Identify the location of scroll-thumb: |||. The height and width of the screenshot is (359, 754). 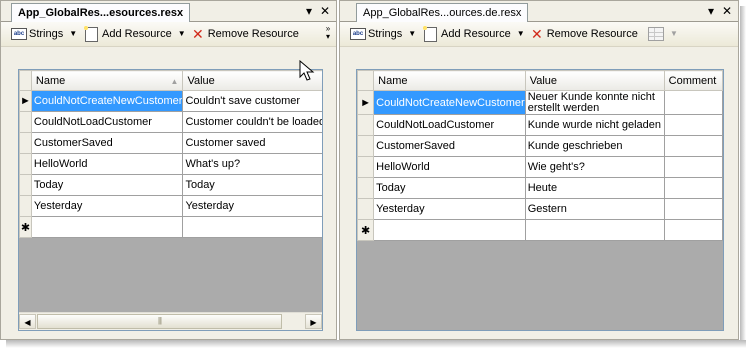
(159, 321).